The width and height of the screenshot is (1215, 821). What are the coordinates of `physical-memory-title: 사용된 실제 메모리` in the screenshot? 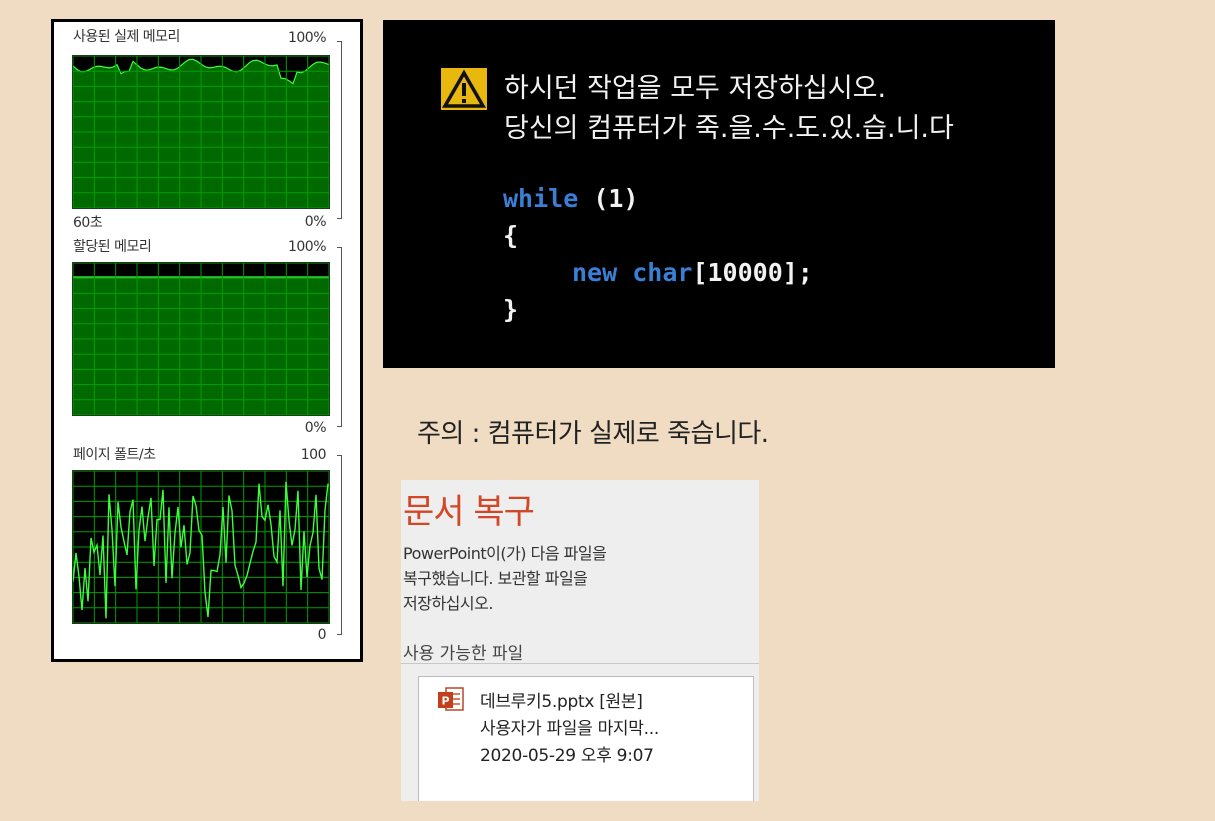 It's located at (126, 37).